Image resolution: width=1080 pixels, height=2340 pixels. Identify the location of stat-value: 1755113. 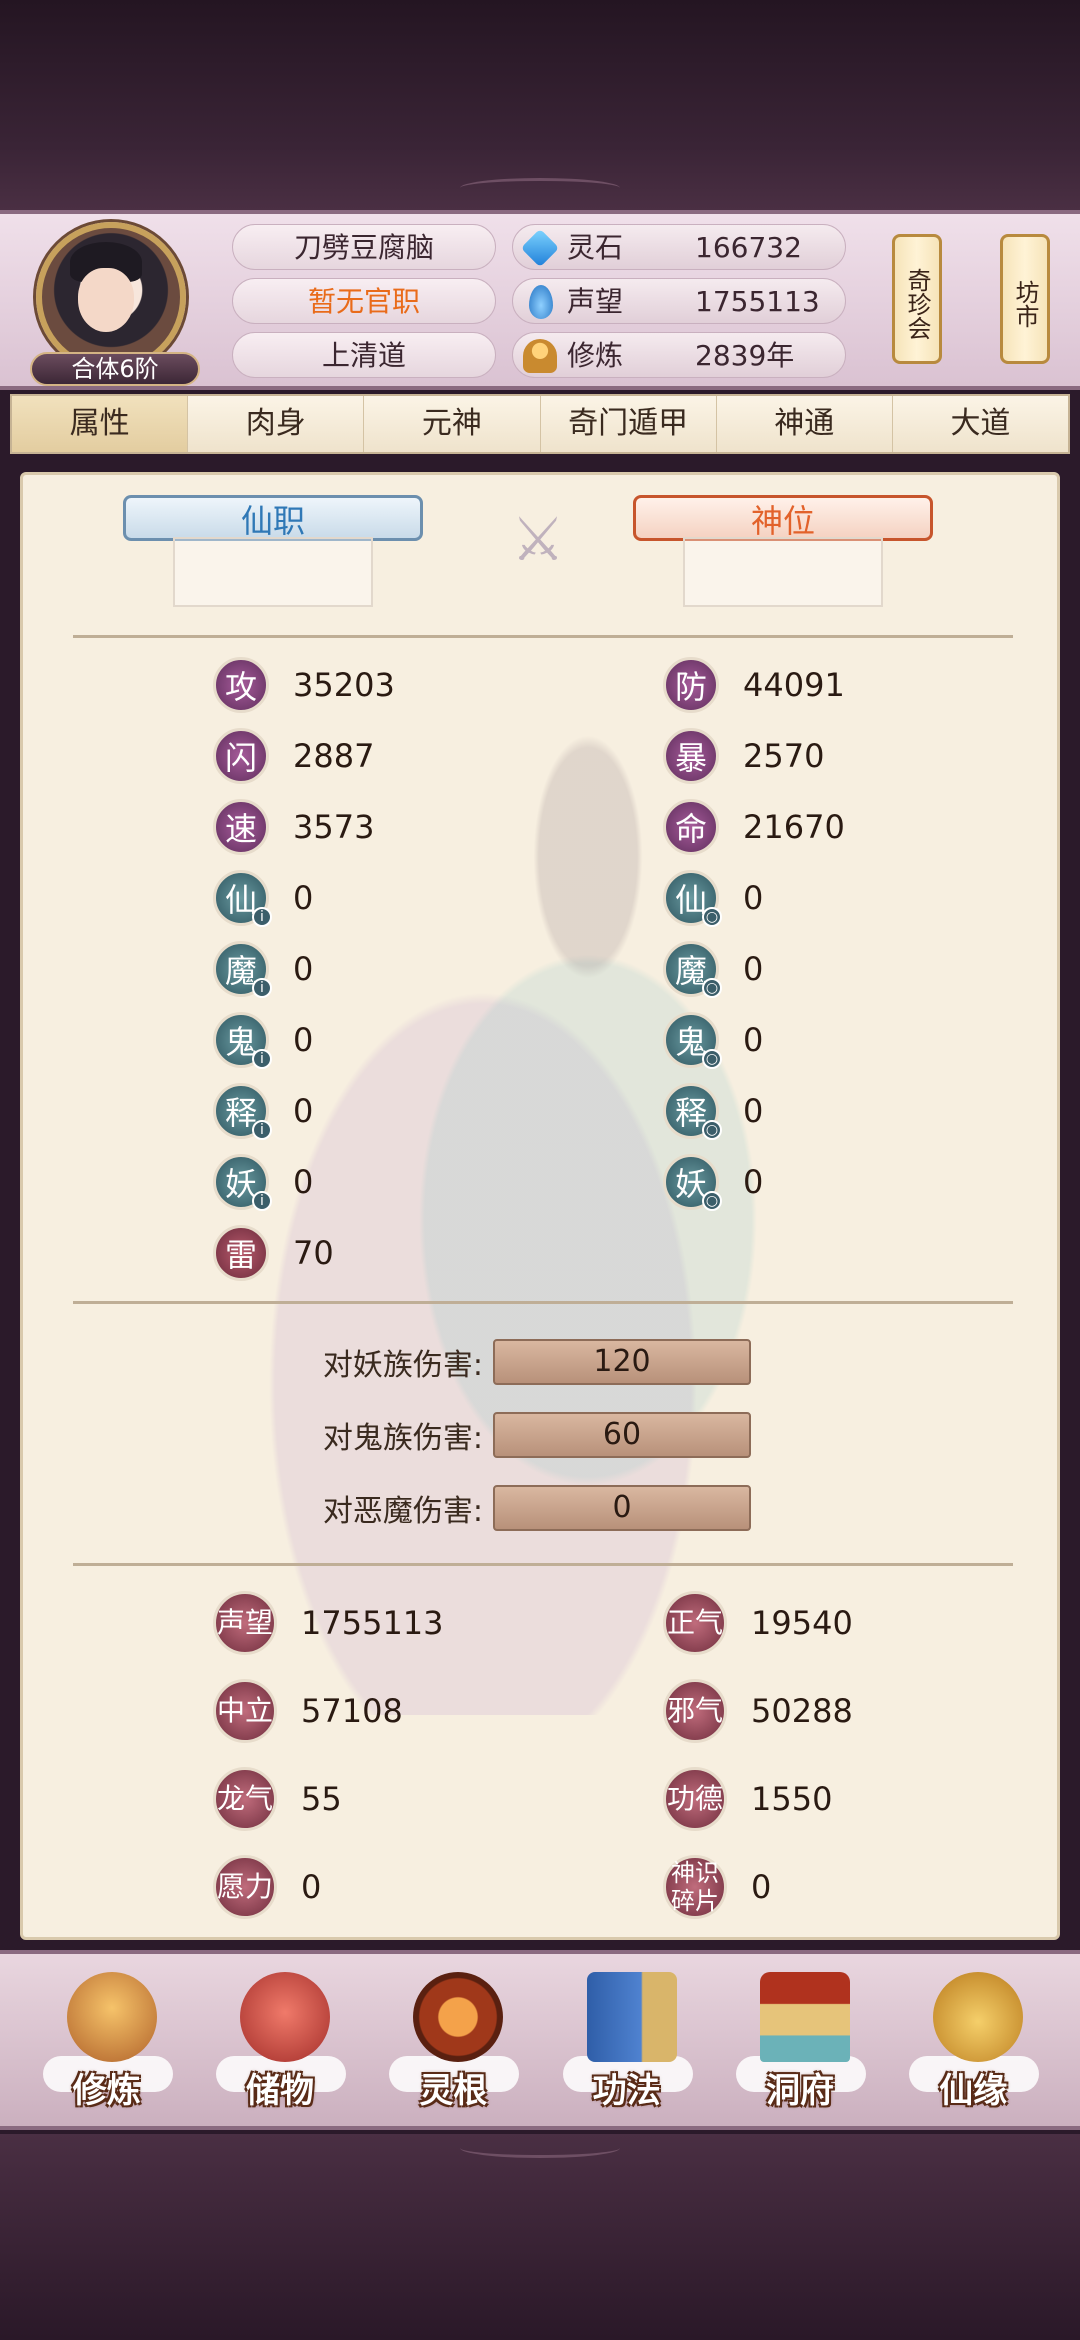
(372, 1623).